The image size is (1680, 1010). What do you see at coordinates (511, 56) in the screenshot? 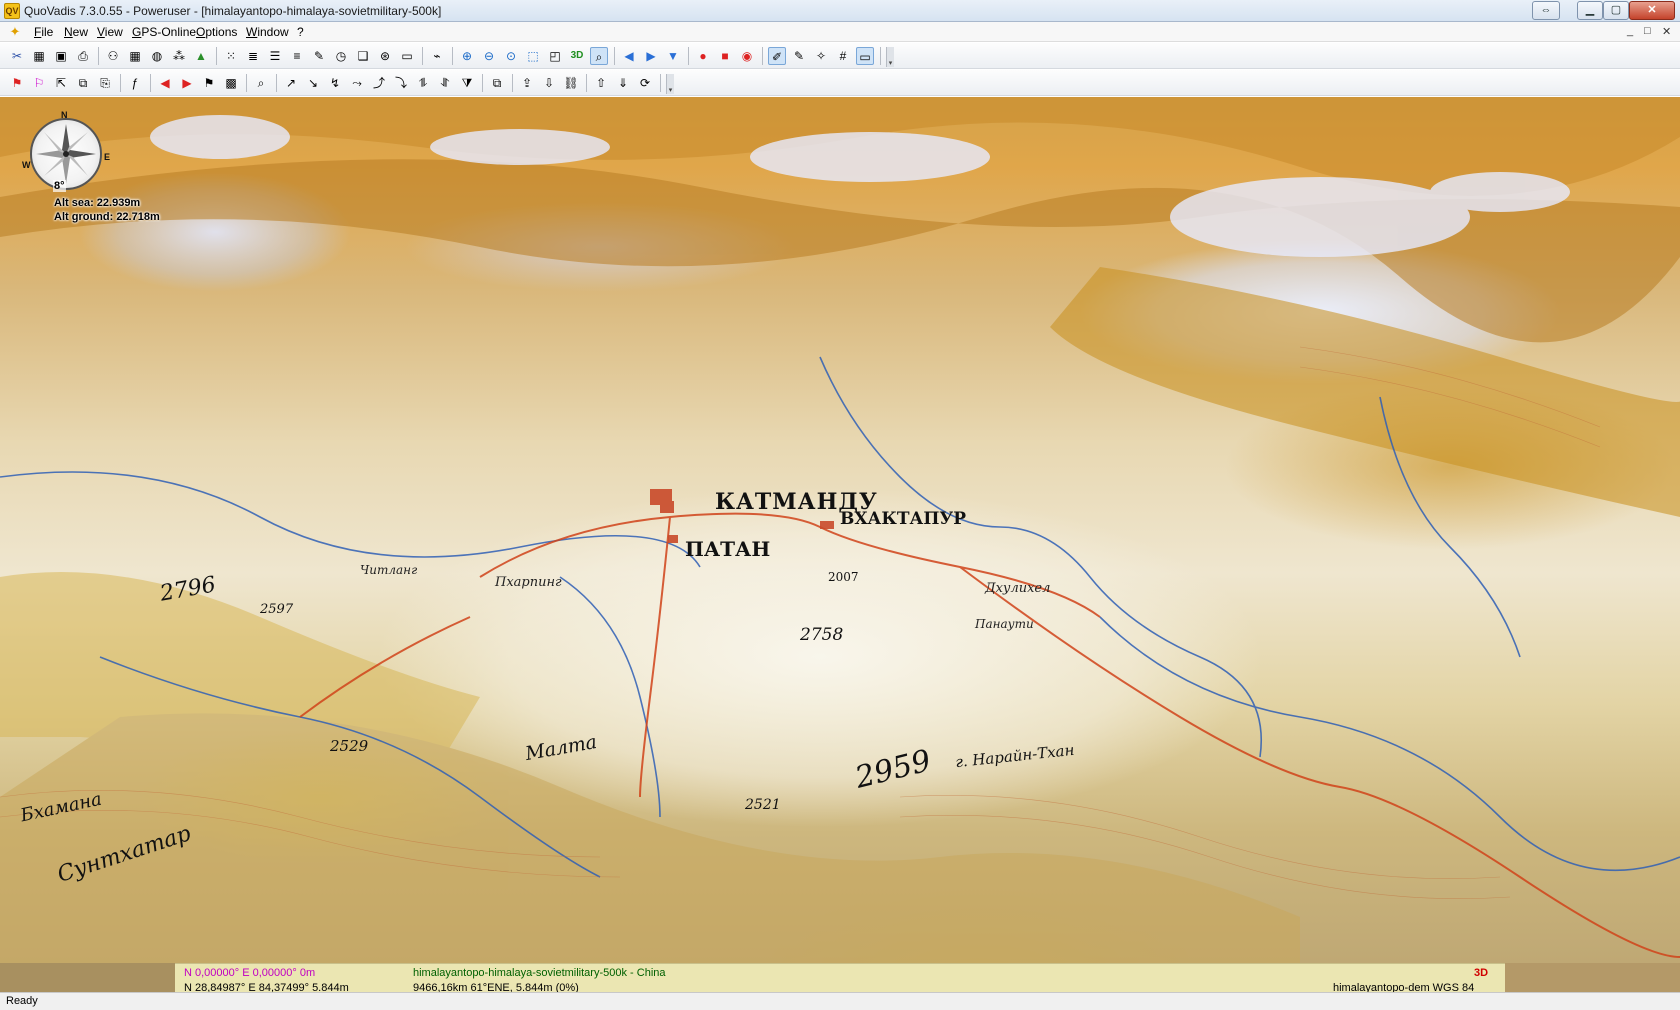
I see `zoom-fit-icon: ⊙` at bounding box center [511, 56].